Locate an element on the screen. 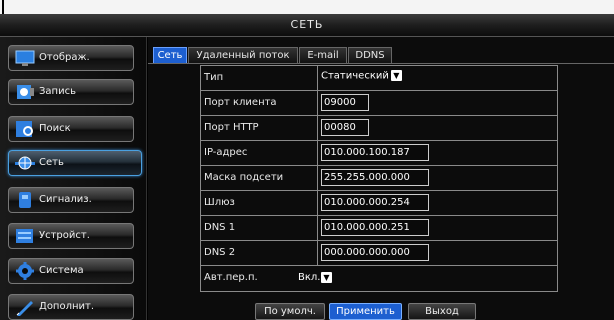 Image resolution: width=614 pixels, height=320 pixels. dns1-label: DNS 1 is located at coordinates (220, 227).